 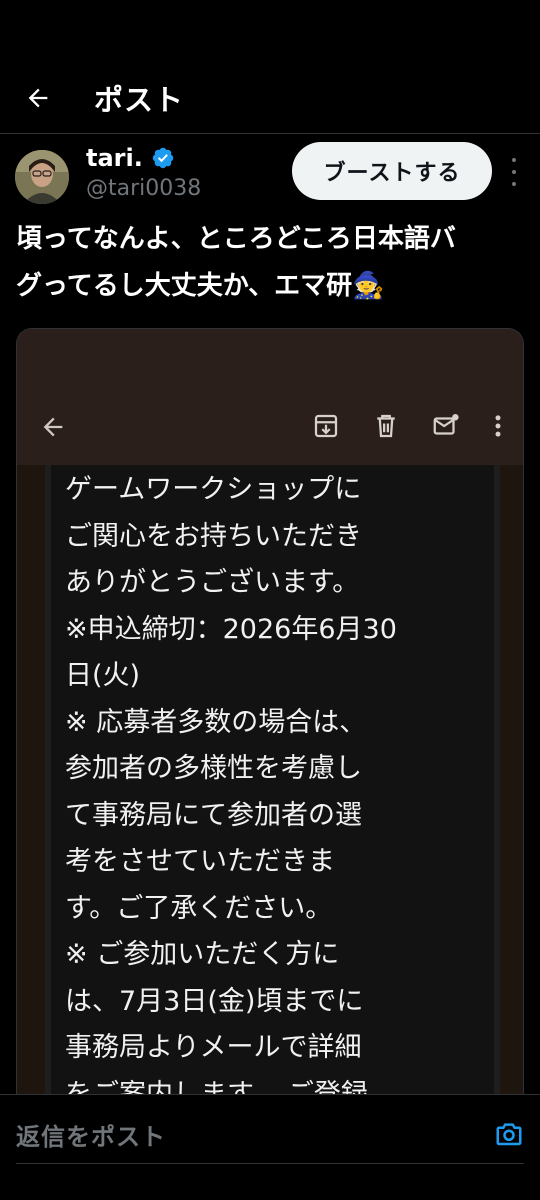 What do you see at coordinates (31, 786) in the screenshot?
I see `mail-margin-left` at bounding box center [31, 786].